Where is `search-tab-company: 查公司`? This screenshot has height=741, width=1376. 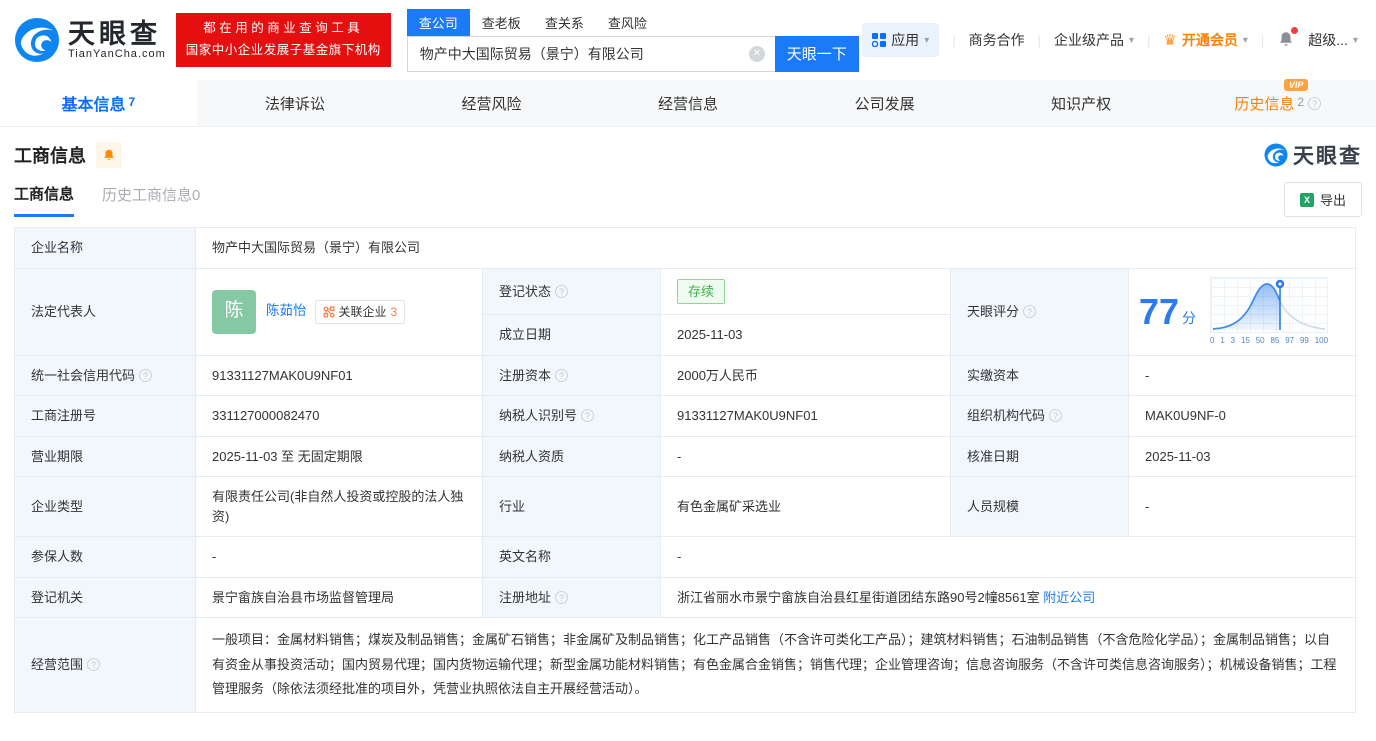 search-tab-company: 查公司 is located at coordinates (438, 22).